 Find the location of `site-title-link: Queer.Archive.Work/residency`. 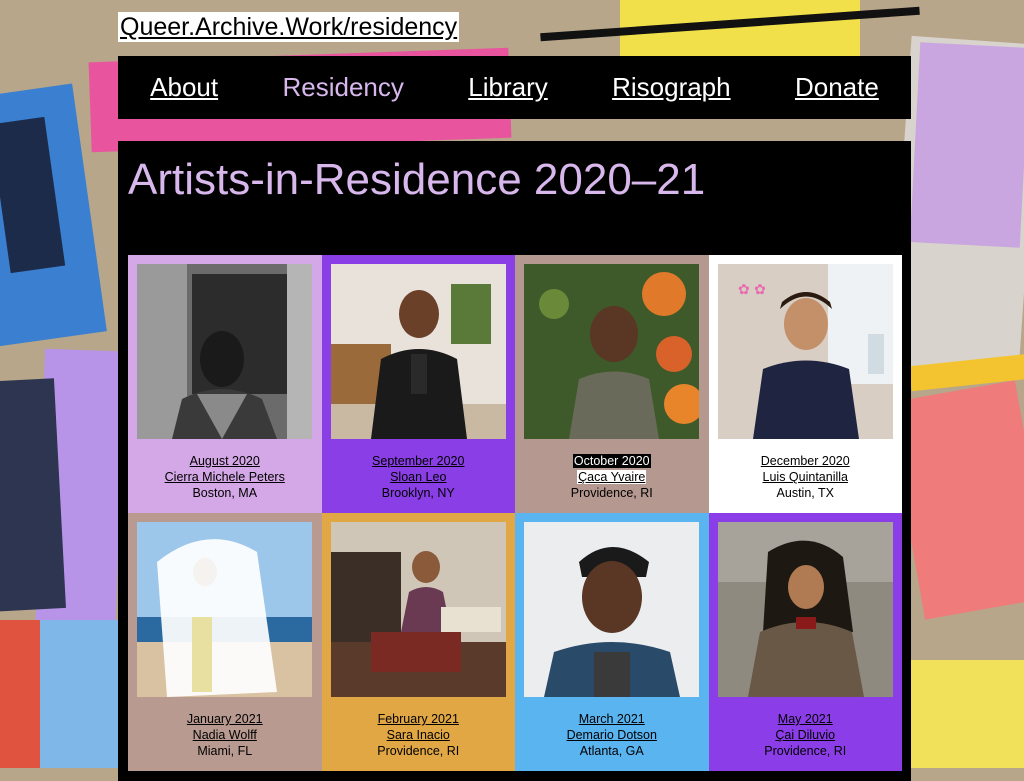

site-title-link: Queer.Archive.Work/residency is located at coordinates (289, 27).